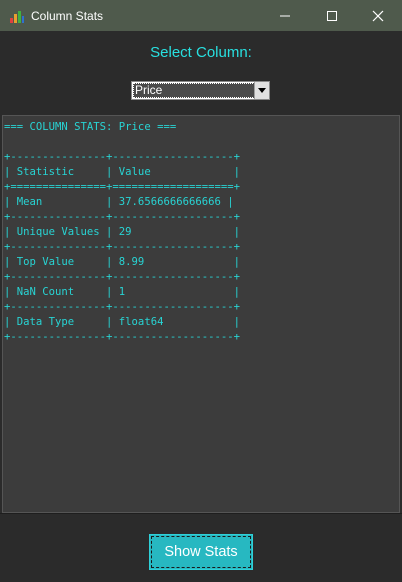 The width and height of the screenshot is (402, 582). Describe the element at coordinates (194, 90) in the screenshot. I see `dropdown-selected-value: Price` at that location.